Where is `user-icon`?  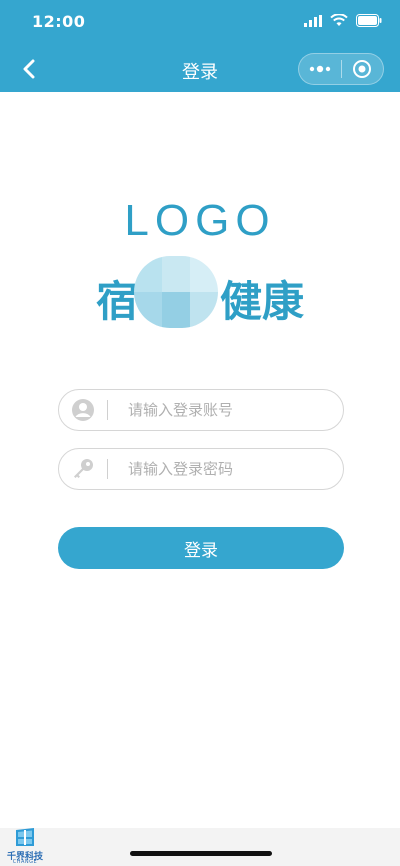
user-icon is located at coordinates (83, 410).